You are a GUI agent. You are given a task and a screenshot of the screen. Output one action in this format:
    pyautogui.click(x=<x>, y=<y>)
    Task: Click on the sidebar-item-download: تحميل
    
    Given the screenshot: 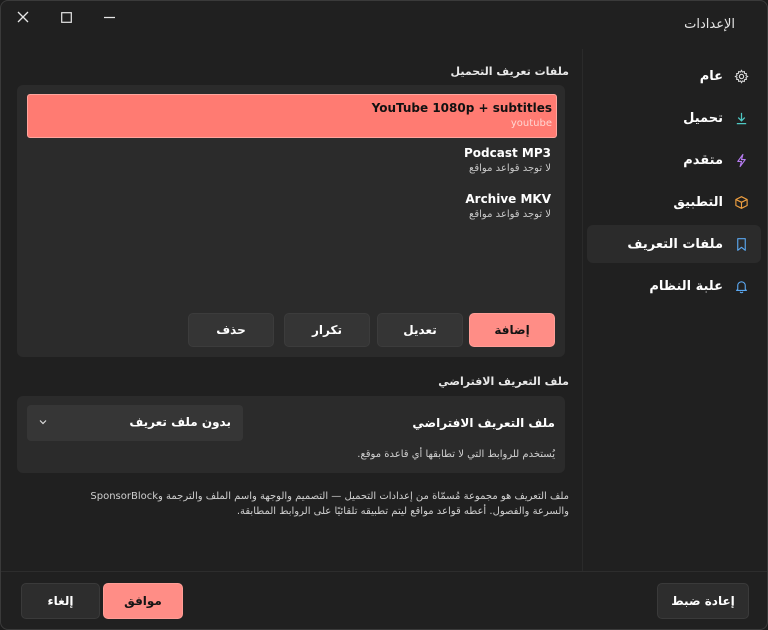 What is the action you would take?
    pyautogui.click(x=674, y=118)
    